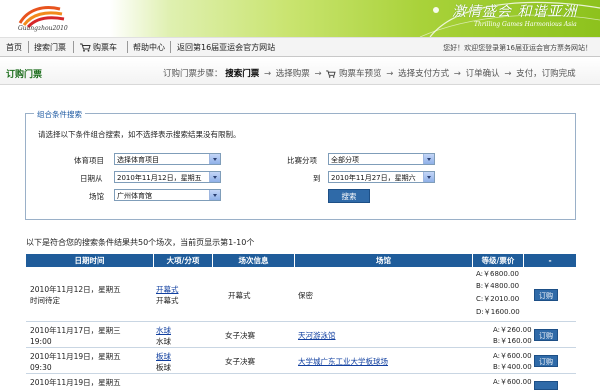 This screenshot has width=600, height=391. I want to click on row-sport-link: 水球, so click(163, 330).